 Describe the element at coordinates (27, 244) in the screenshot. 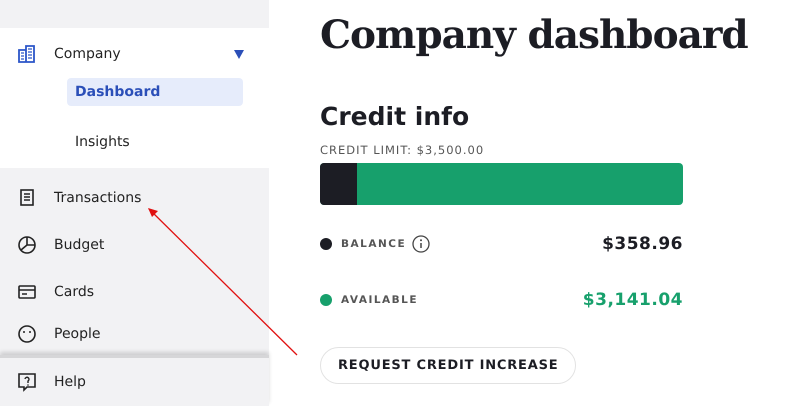

I see `pie-chart-icon` at that location.